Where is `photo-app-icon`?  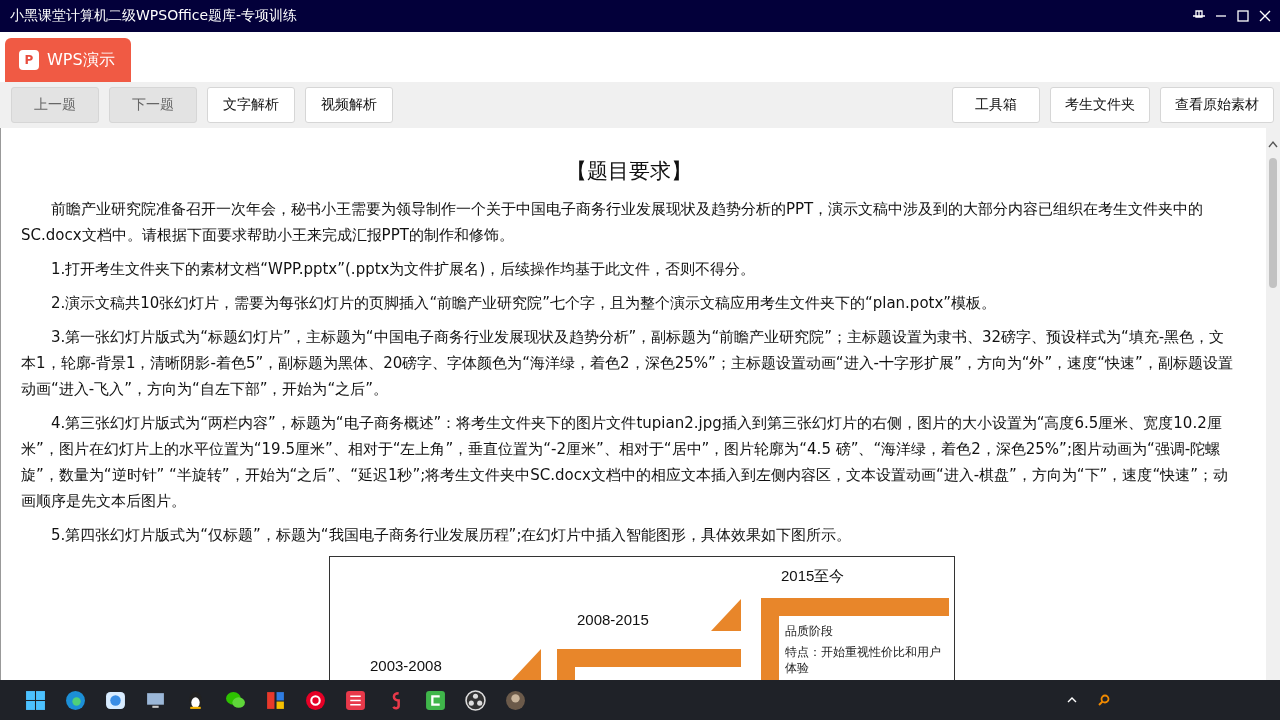
photo-app-icon is located at coordinates (115, 700).